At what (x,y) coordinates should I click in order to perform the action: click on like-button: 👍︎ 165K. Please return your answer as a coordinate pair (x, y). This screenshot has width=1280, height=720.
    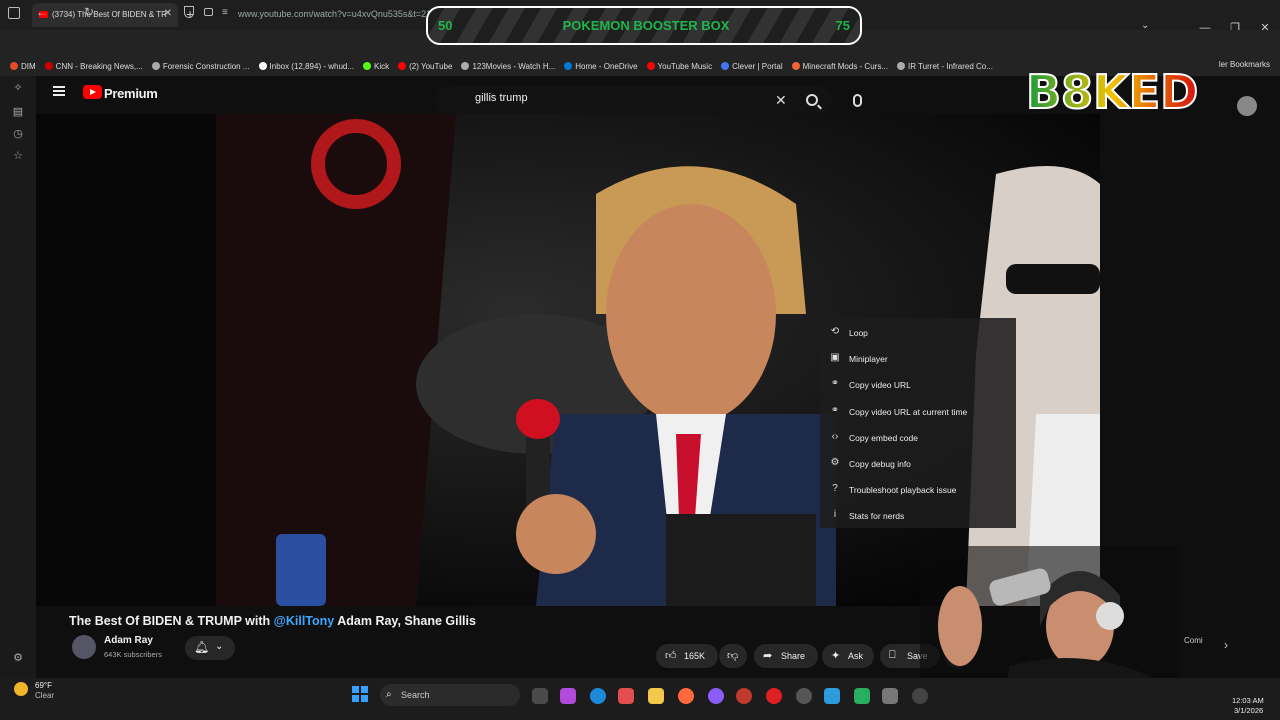
    Looking at the image, I should click on (687, 656).